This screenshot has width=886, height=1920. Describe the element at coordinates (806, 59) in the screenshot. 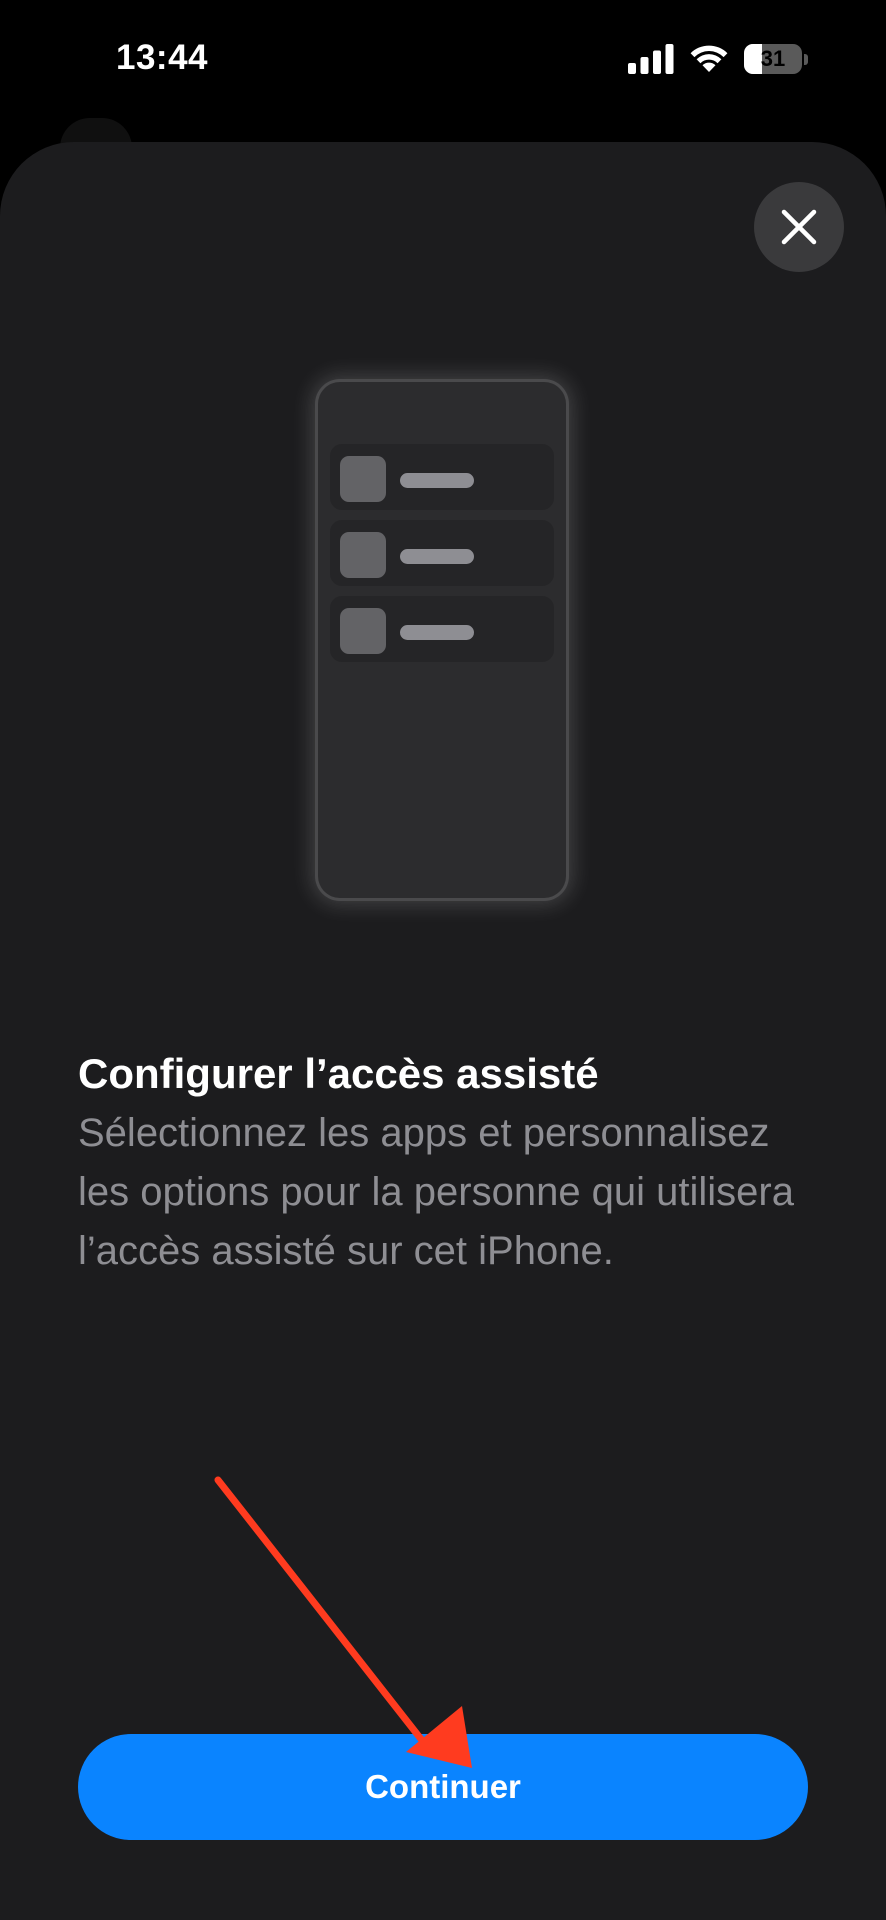

I see `battery-tip` at that location.